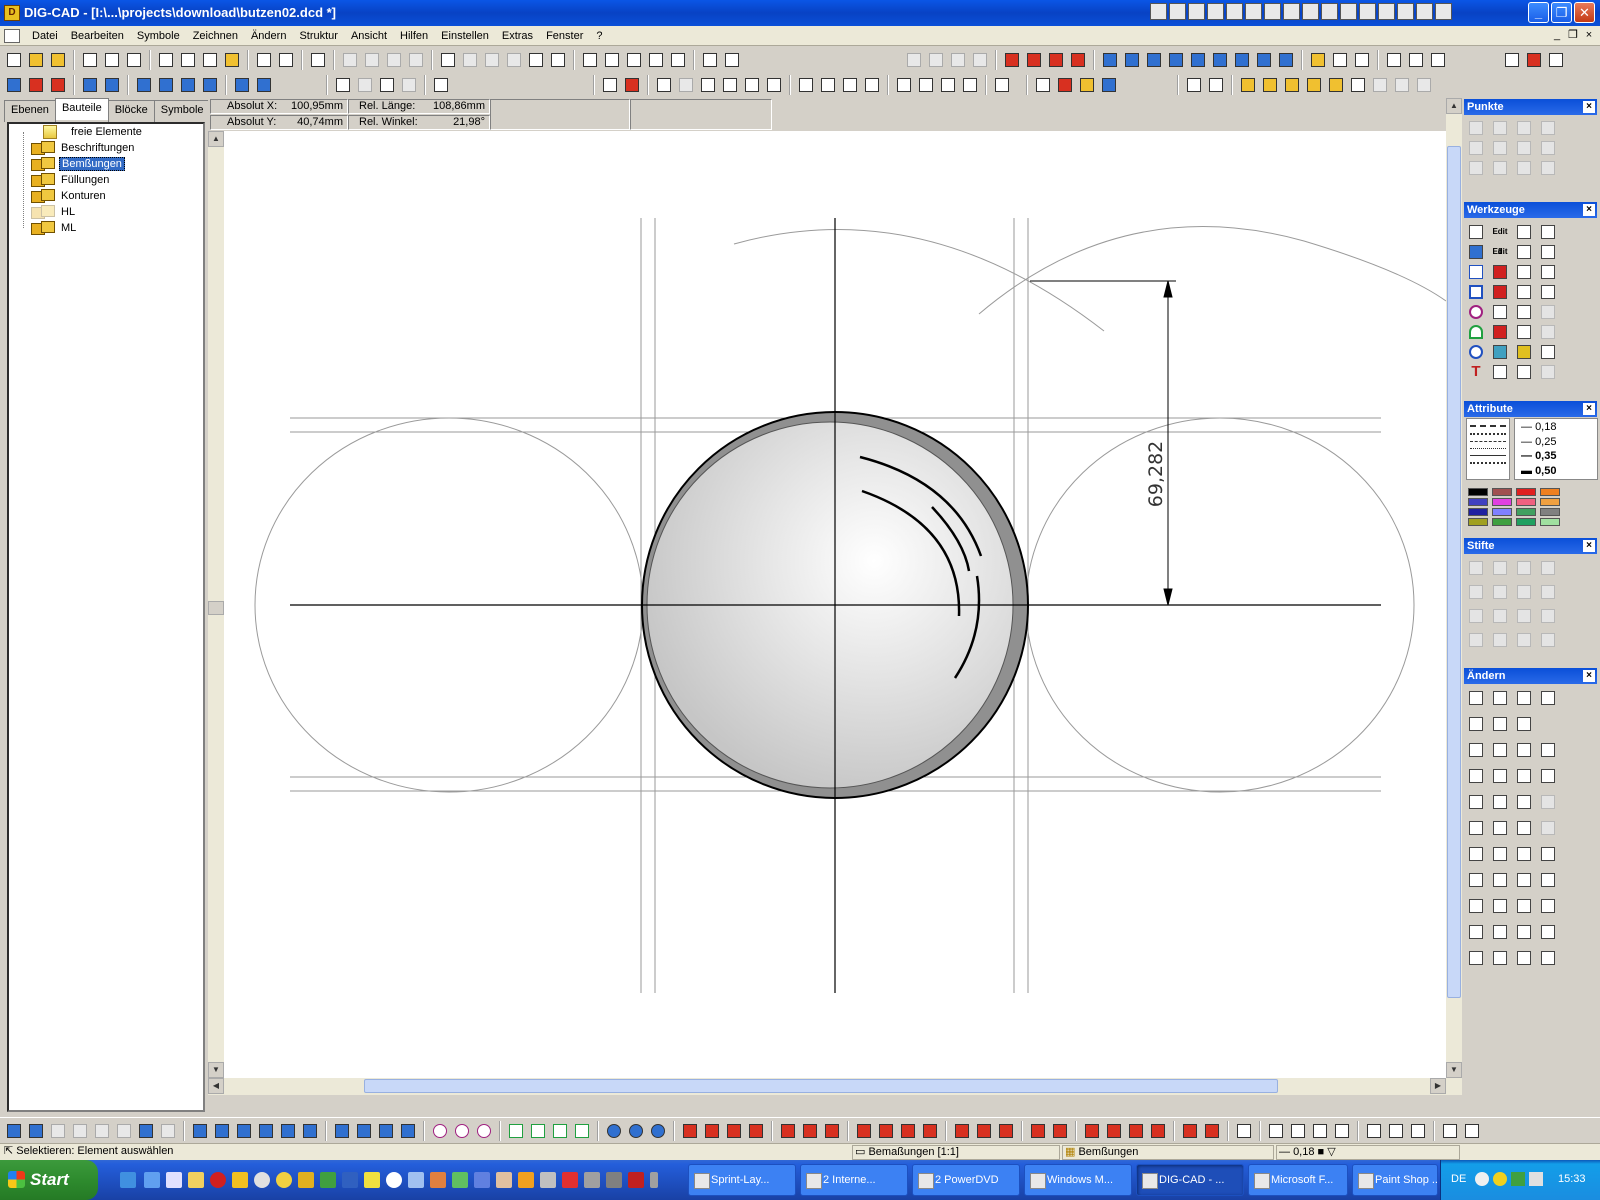 This screenshot has width=1600, height=1200. I want to click on text-button, so click(1087, 85).